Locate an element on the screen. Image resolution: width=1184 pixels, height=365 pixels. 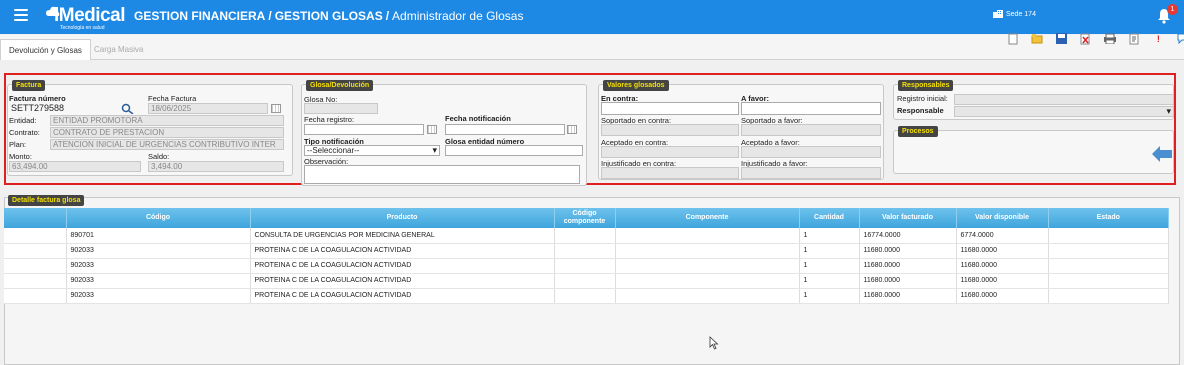
column-header: Producto is located at coordinates (402, 218).